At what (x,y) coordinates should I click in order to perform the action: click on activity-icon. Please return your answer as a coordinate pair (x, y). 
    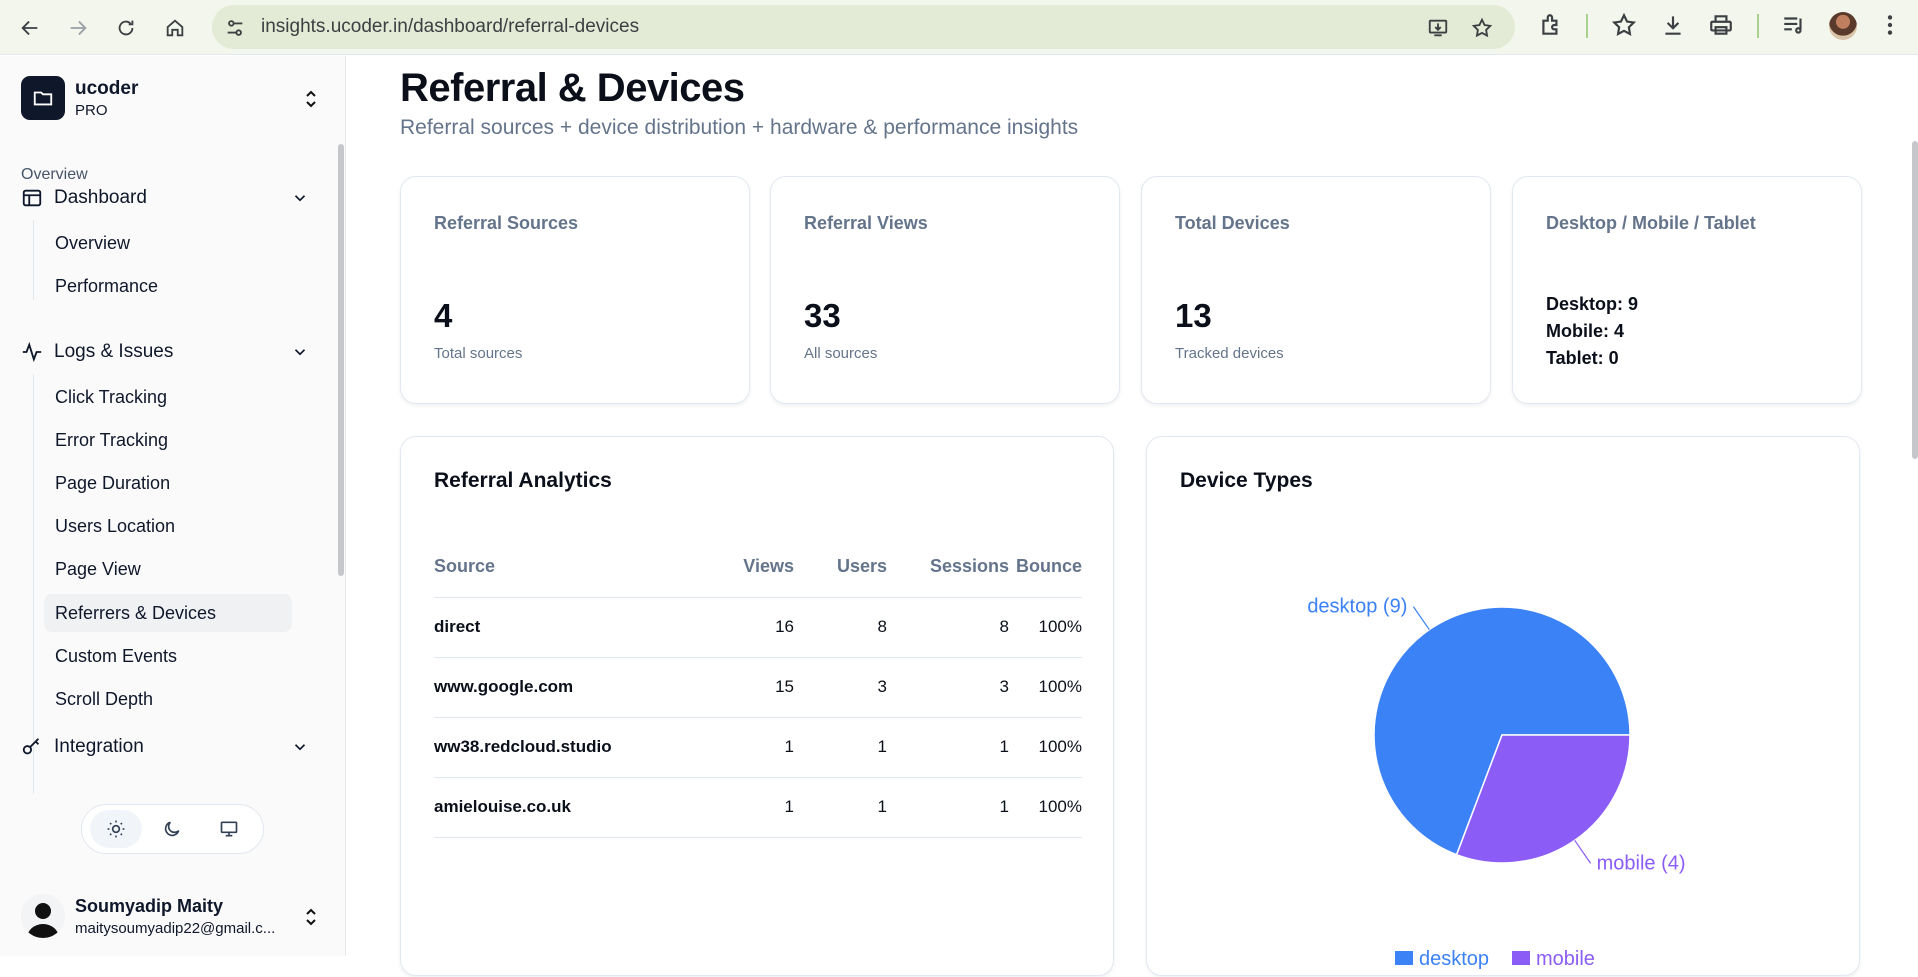
    Looking at the image, I should click on (32, 352).